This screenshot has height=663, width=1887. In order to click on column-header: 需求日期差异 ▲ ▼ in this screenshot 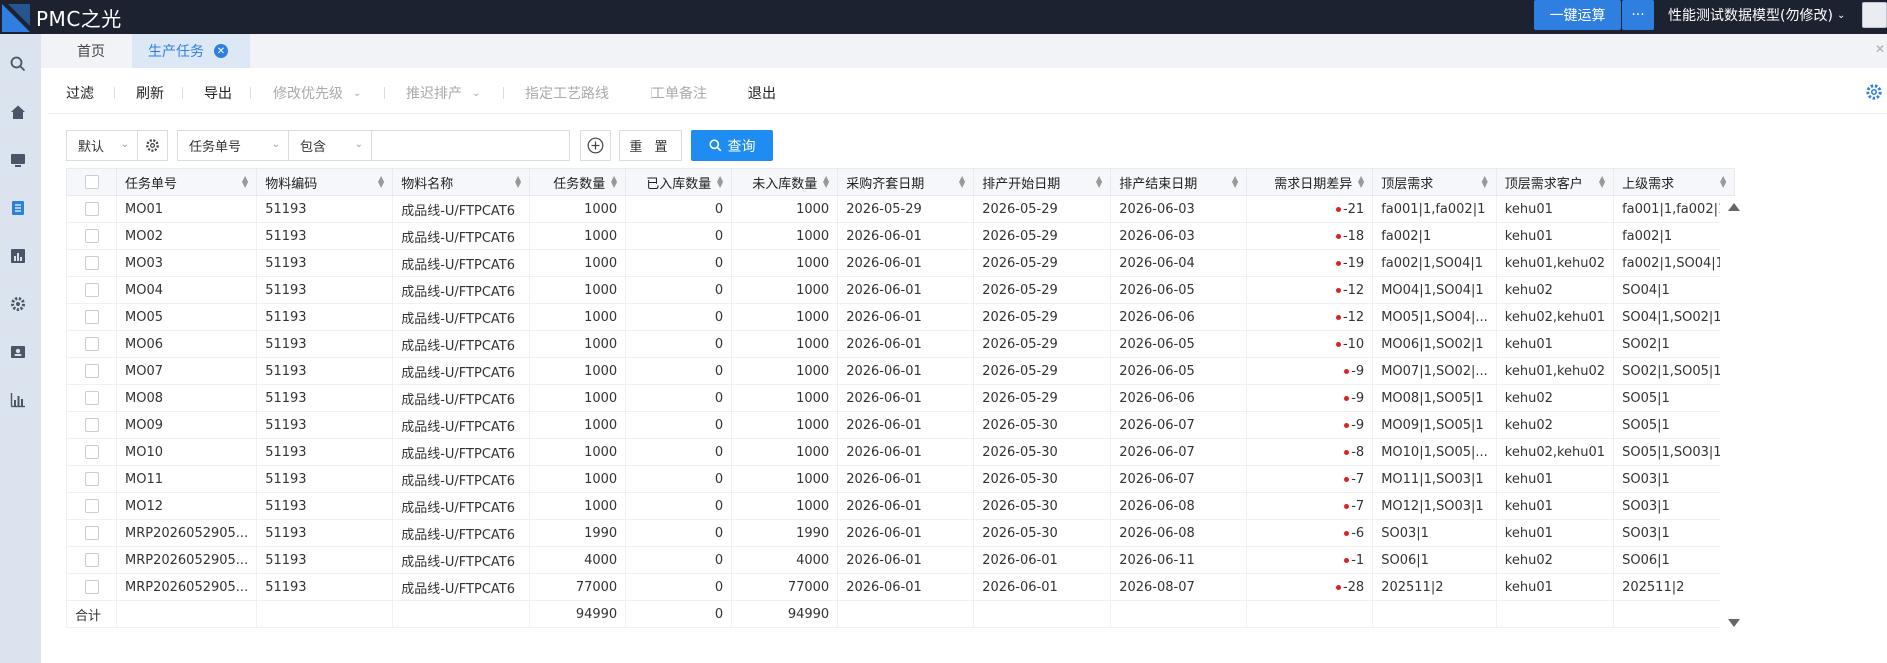, I will do `click(1310, 182)`.